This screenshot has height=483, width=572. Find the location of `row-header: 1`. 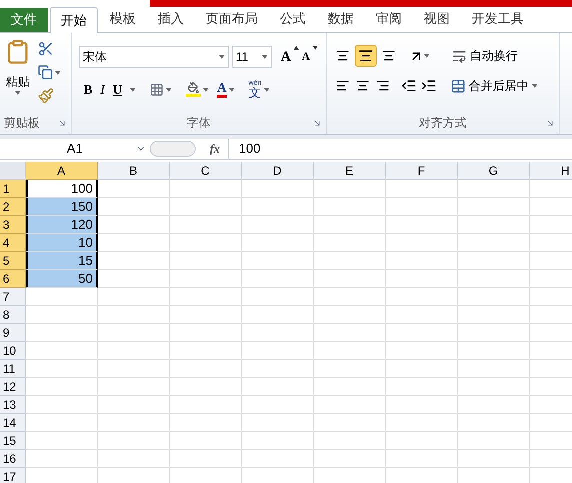

row-header: 1 is located at coordinates (13, 189).